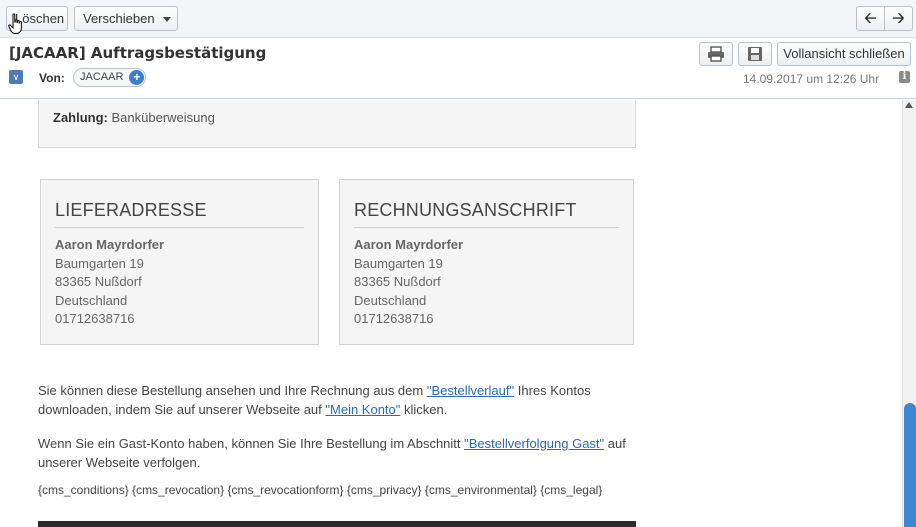 The image size is (916, 527). Describe the element at coordinates (15, 23) in the screenshot. I see `hand-cursor-icon` at that location.